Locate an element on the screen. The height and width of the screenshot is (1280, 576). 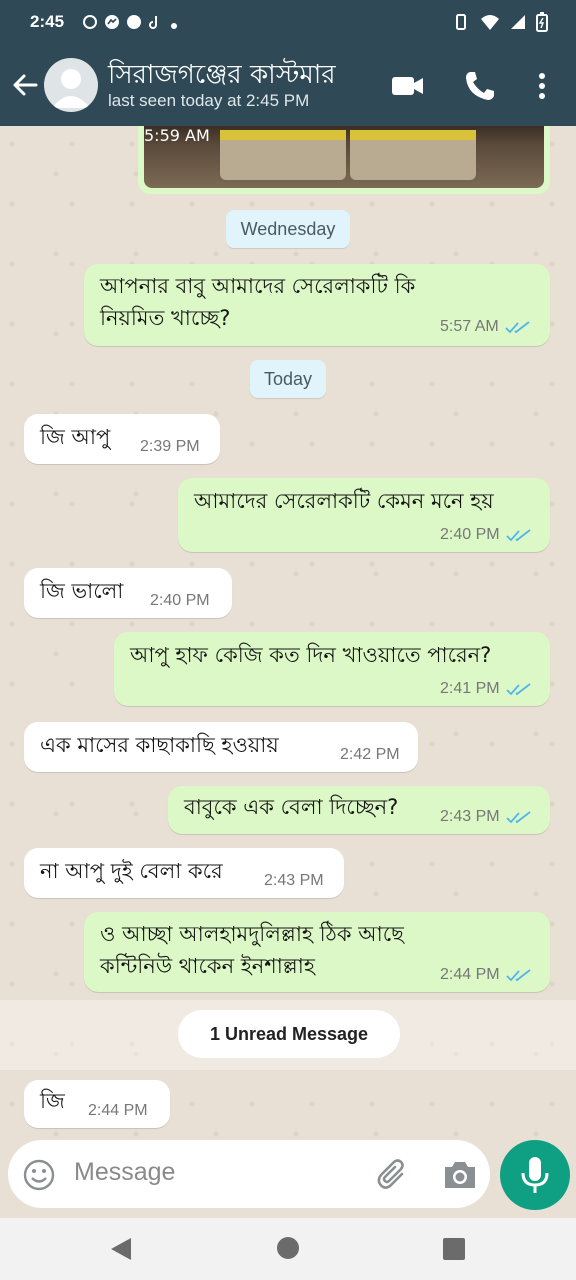
camera-icon is located at coordinates (460, 1175).